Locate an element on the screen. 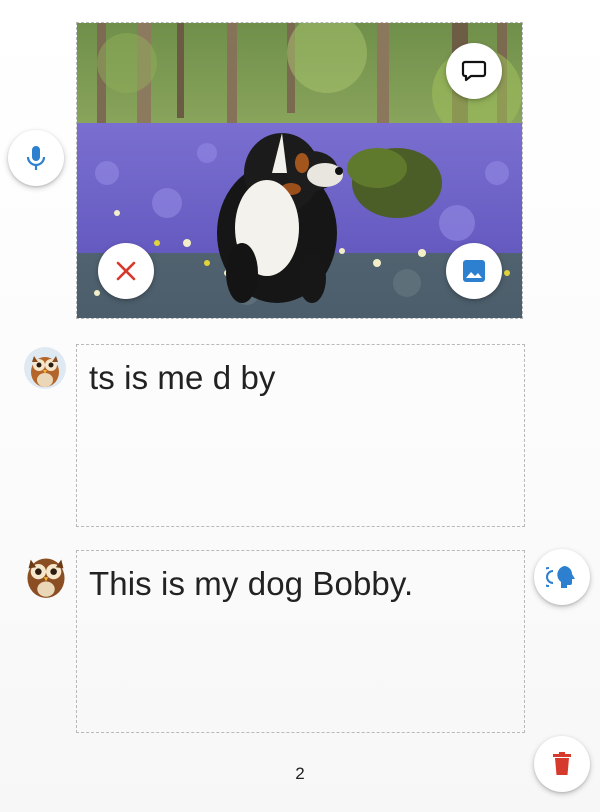 The image size is (600, 812). caption-text-1: ts is me d by is located at coordinates (182, 377).